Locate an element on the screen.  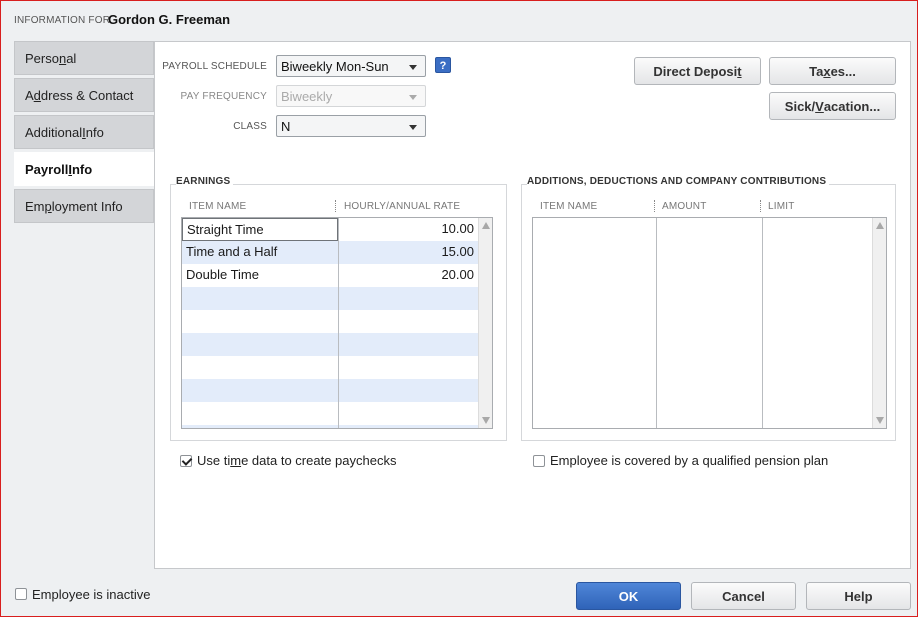
earnings-item-name: Time and a Half is located at coordinates (260, 252).